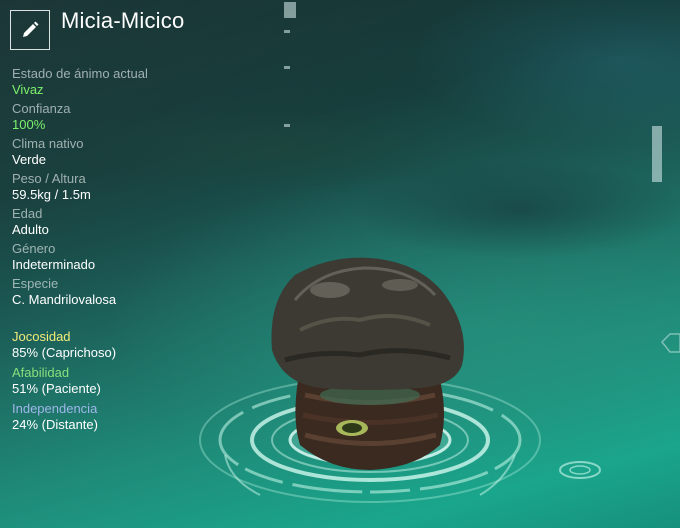 Image resolution: width=680 pixels, height=528 pixels. Describe the element at coordinates (29, 159) in the screenshot. I see `stat-value: Verde` at that location.